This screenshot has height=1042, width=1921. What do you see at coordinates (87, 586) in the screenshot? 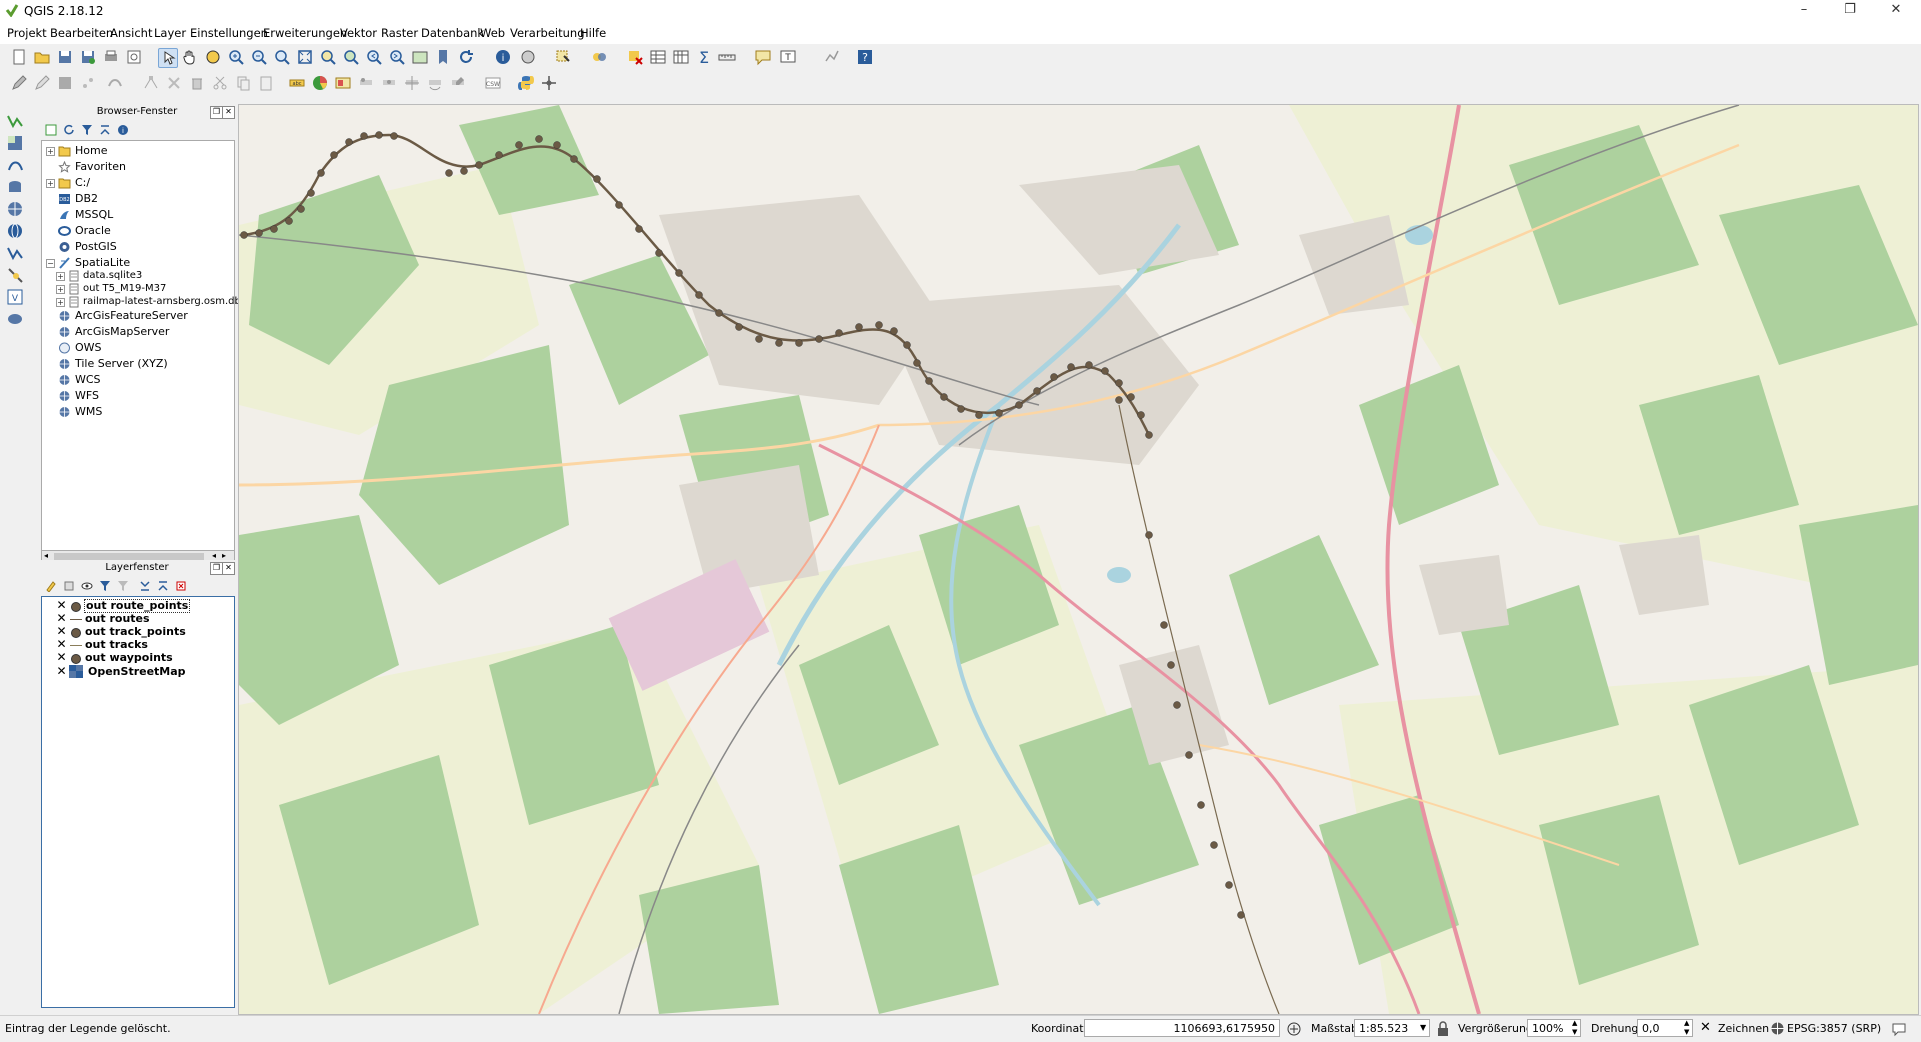
I see `manage-themes-icon` at bounding box center [87, 586].